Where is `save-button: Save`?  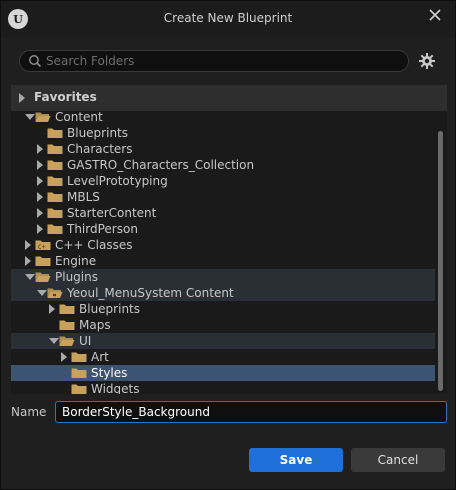 save-button: Save is located at coordinates (296, 460).